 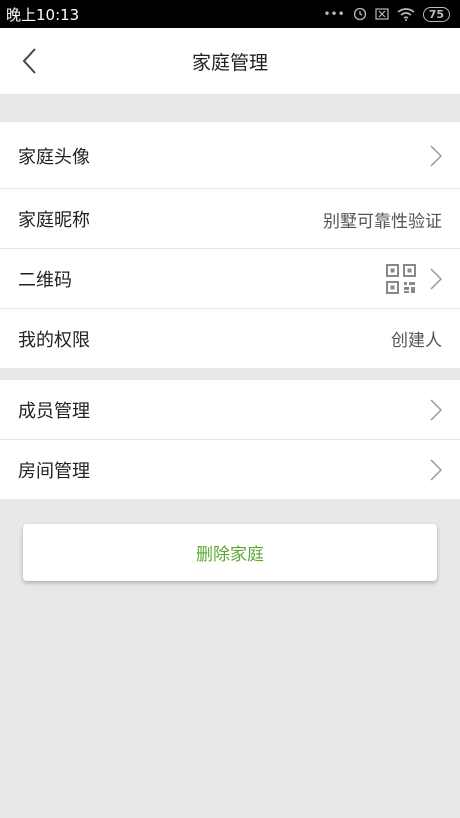 I want to click on family-avatar-label: 家庭头像, so click(x=54, y=157).